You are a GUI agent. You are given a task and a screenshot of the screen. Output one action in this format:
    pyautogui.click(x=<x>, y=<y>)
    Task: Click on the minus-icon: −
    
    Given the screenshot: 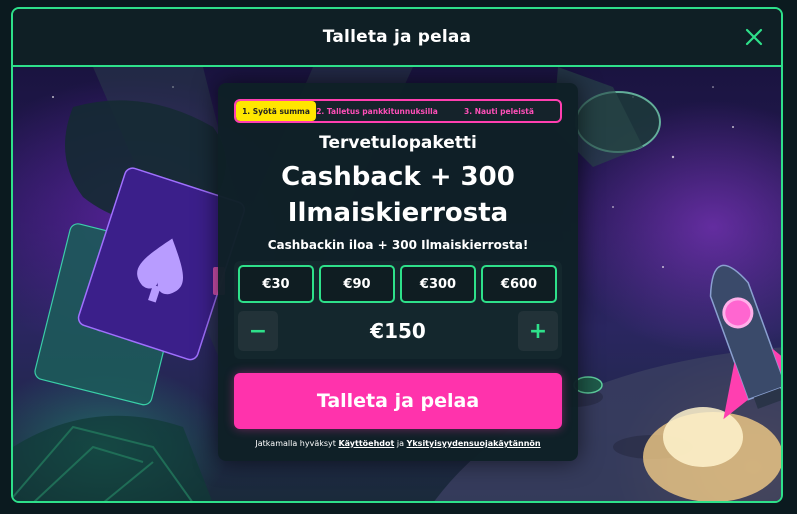 What is the action you would take?
    pyautogui.click(x=258, y=331)
    